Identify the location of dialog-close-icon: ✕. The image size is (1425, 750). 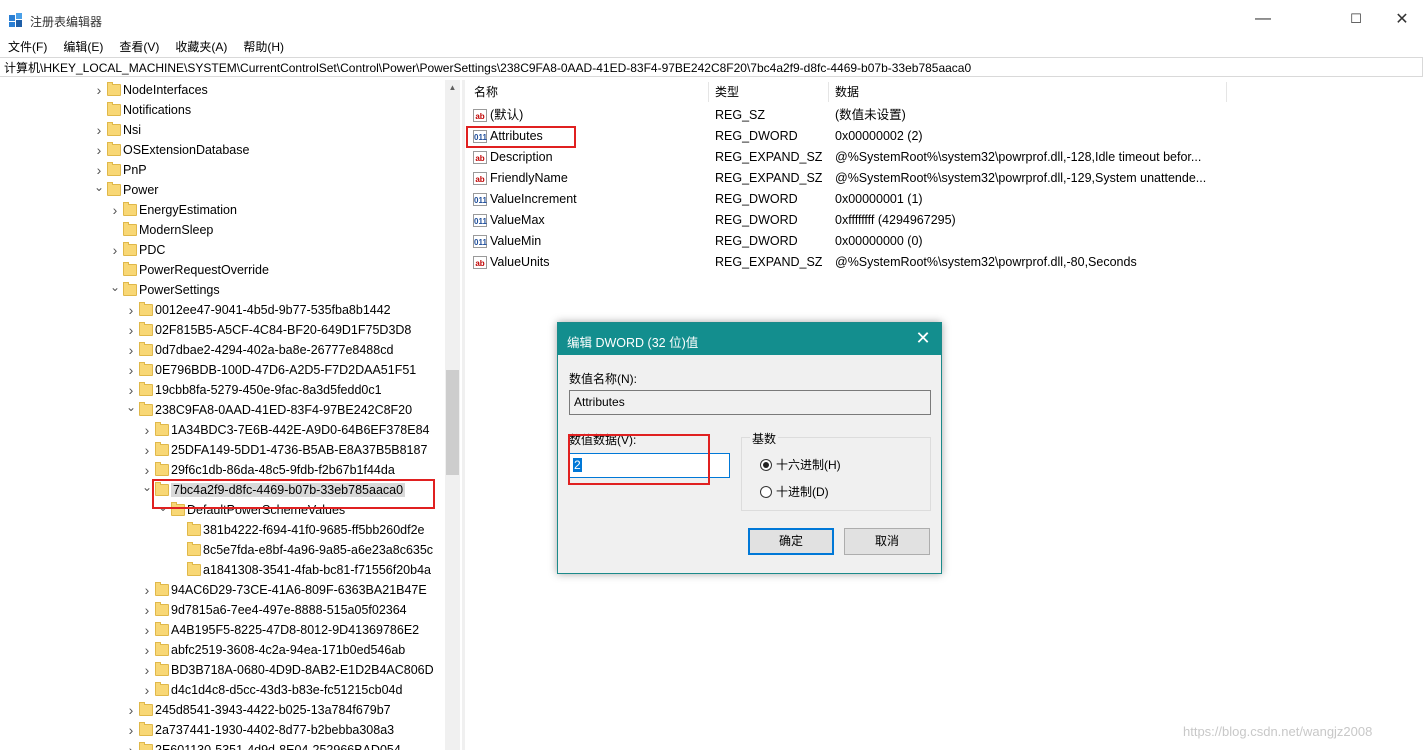
(923, 338).